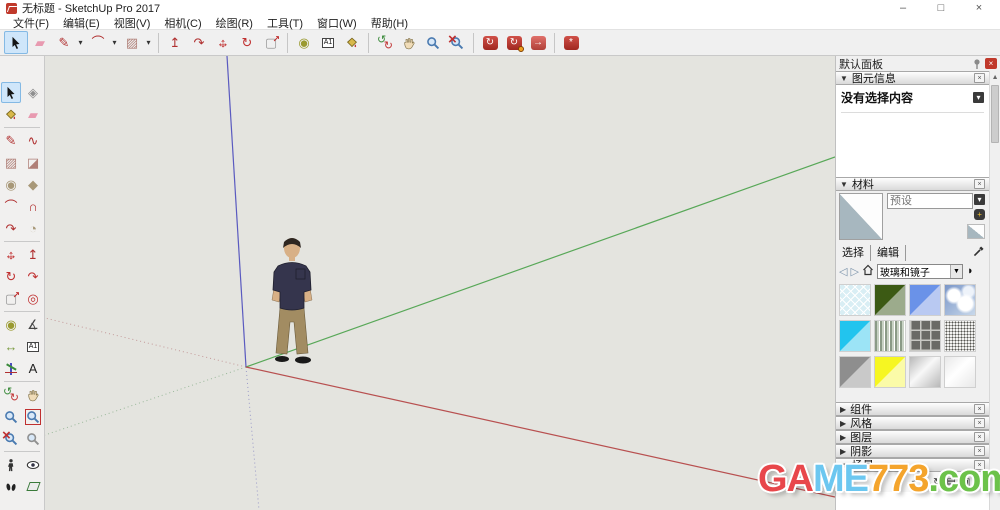 The height and width of the screenshot is (510, 1000). Describe the element at coordinates (490, 42) in the screenshot. I see `get-models-tool: ↻` at that location.